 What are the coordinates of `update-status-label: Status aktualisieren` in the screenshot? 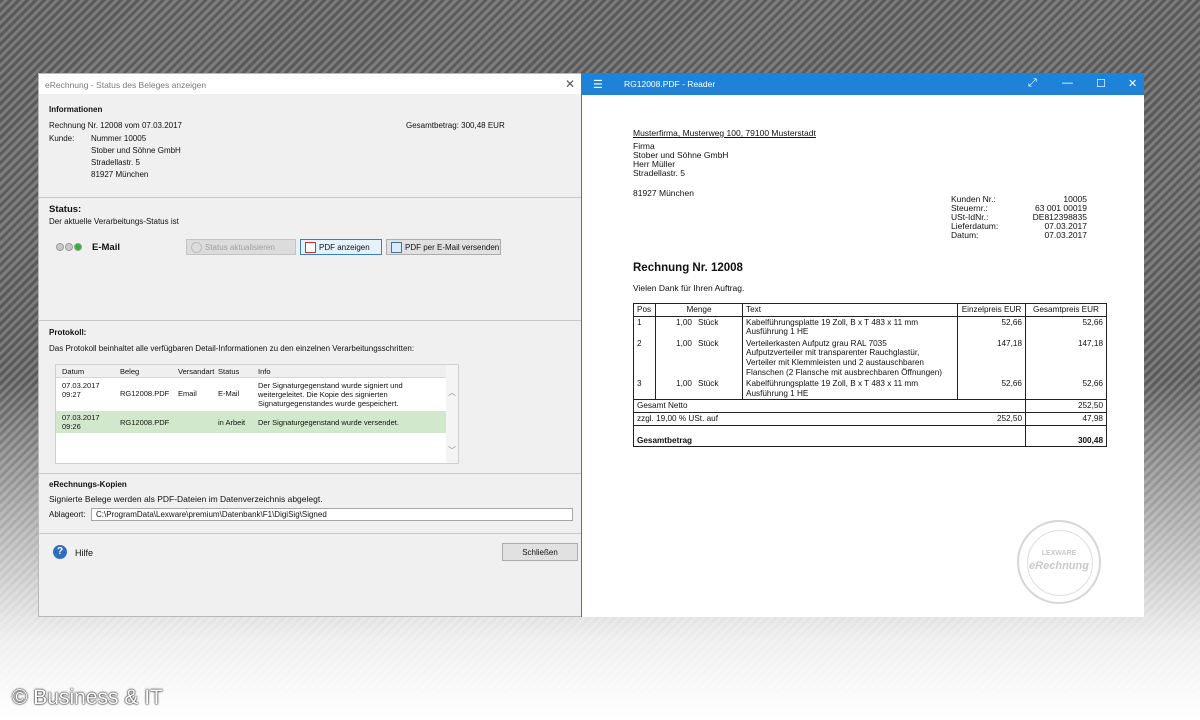 It's located at (240, 247).